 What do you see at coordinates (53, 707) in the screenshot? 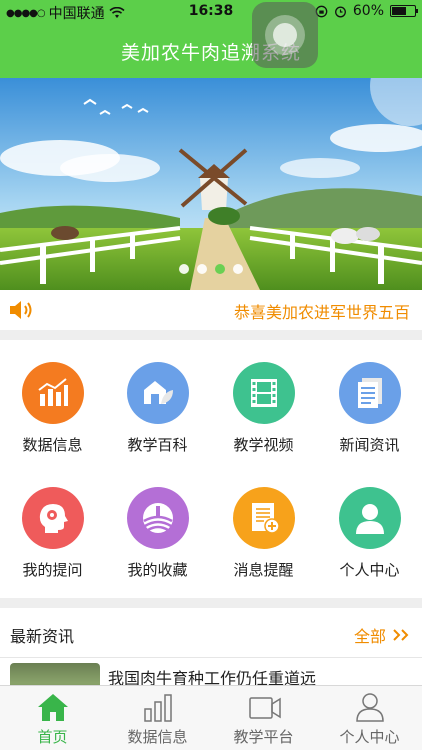
I see `home-icon` at bounding box center [53, 707].